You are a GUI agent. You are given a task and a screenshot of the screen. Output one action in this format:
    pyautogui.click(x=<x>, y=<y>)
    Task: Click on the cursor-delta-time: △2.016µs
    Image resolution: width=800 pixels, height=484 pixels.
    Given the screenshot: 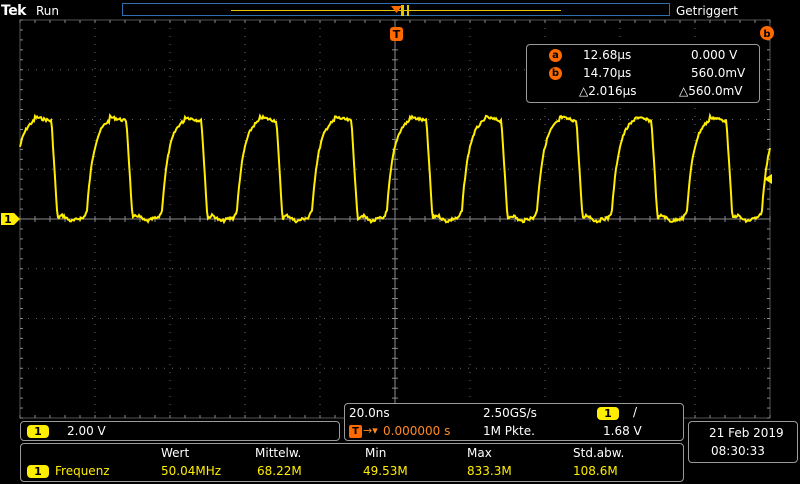 What is the action you would take?
    pyautogui.click(x=608, y=91)
    